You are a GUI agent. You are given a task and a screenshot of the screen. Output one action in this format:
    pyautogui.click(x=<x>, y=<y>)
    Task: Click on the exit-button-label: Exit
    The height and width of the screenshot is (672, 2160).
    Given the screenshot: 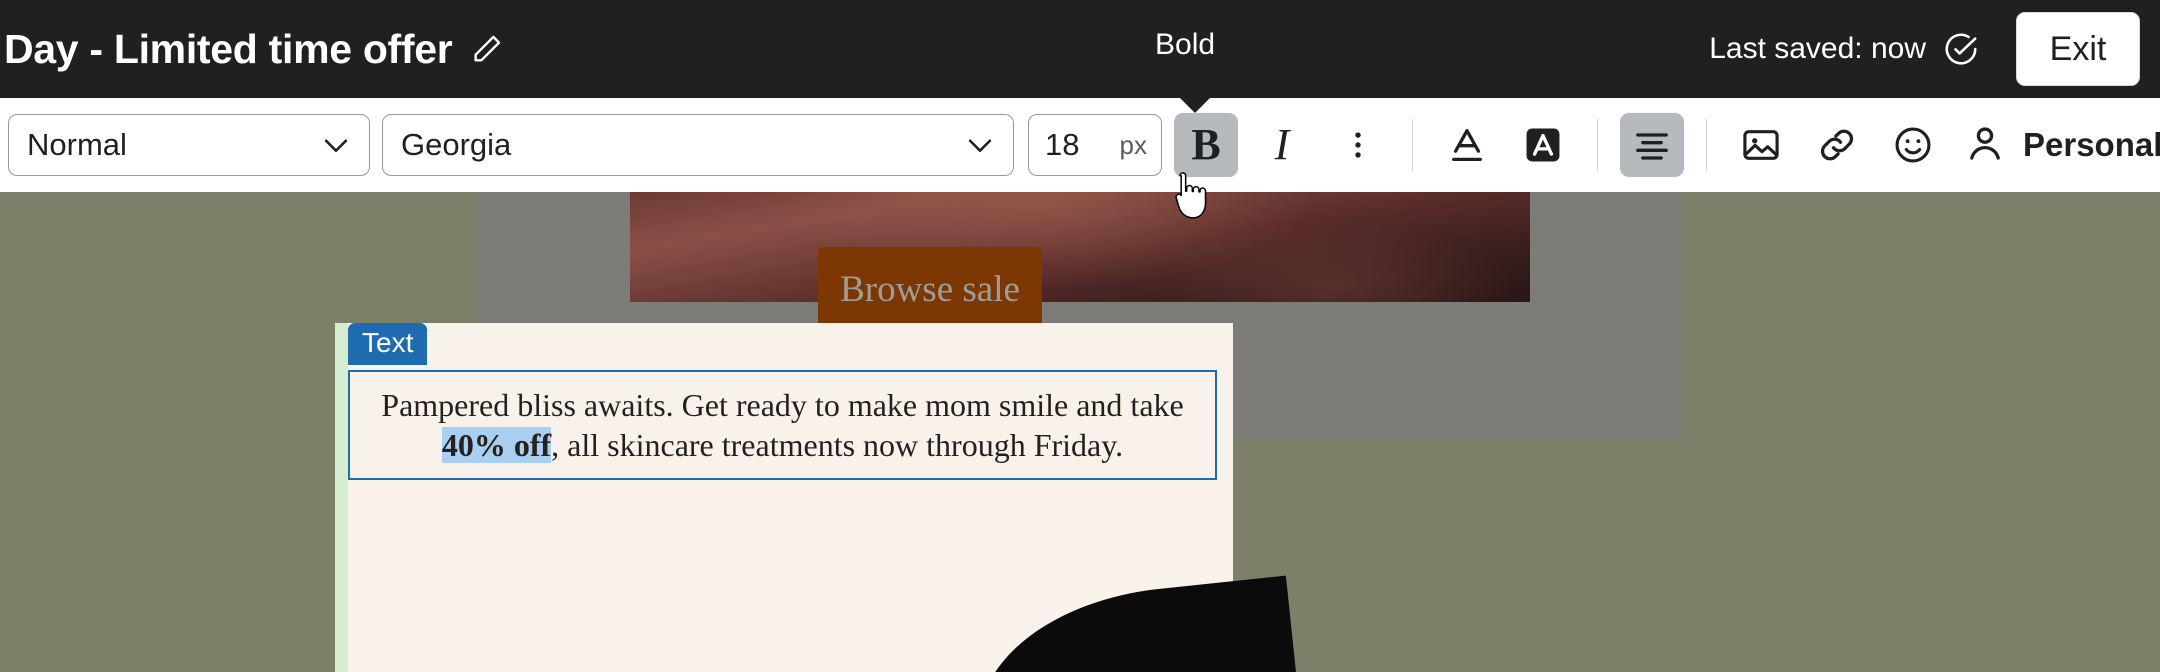 What is the action you would take?
    pyautogui.click(x=2078, y=48)
    